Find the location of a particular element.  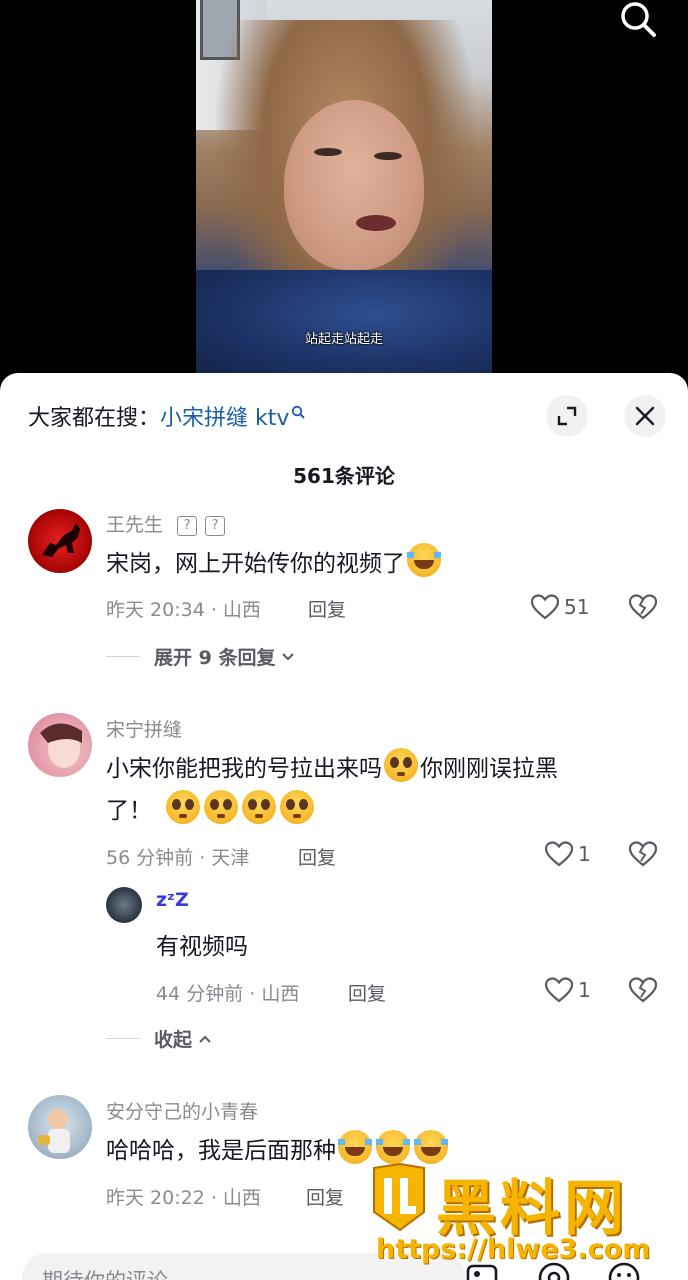

video-frame: 站起走站起走 is located at coordinates (344, 189).